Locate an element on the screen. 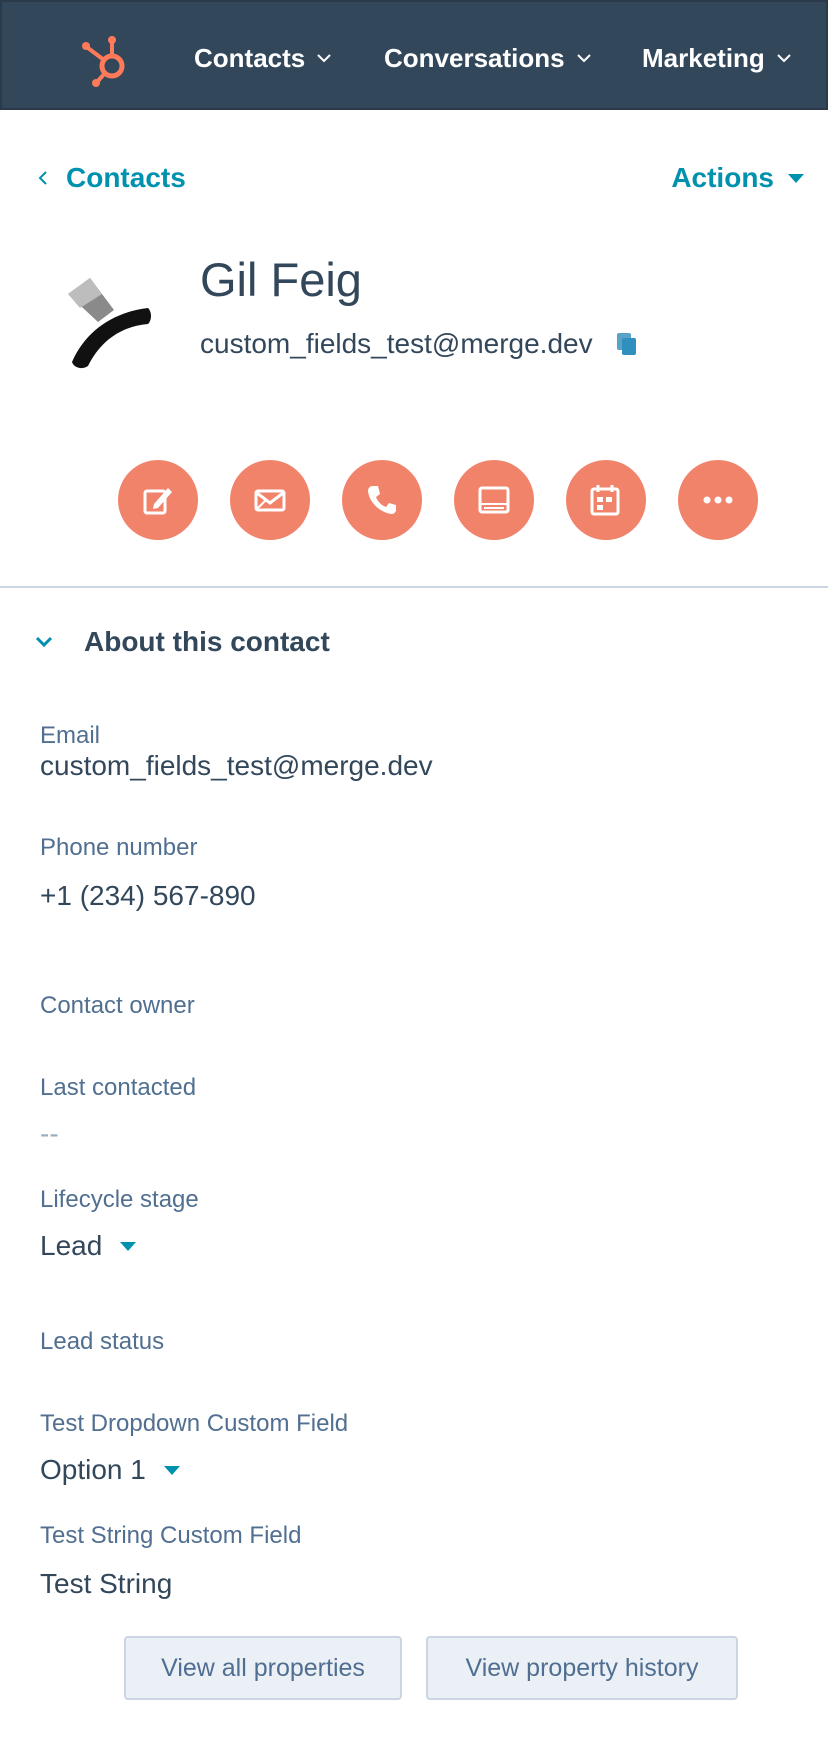 Image resolution: width=828 pixels, height=1748 pixels. string-custom-label: Test String Custom Field is located at coordinates (171, 1535).